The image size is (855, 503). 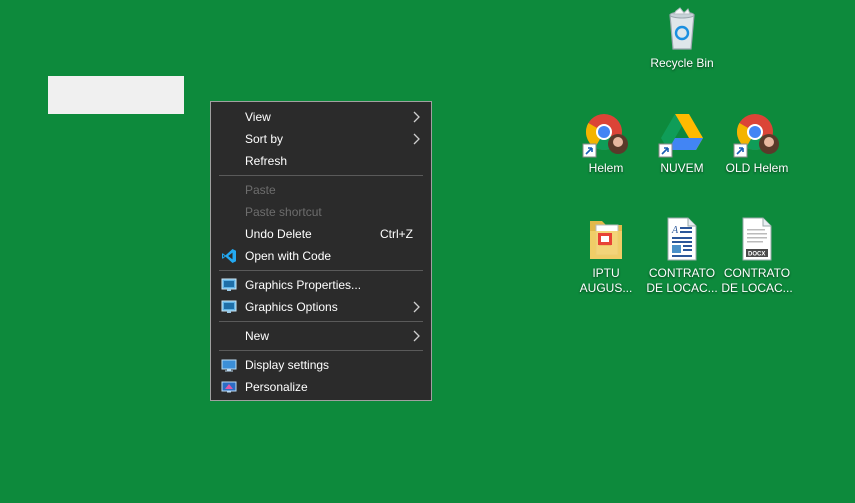 I want to click on recycle-bin-icon, so click(x=682, y=28).